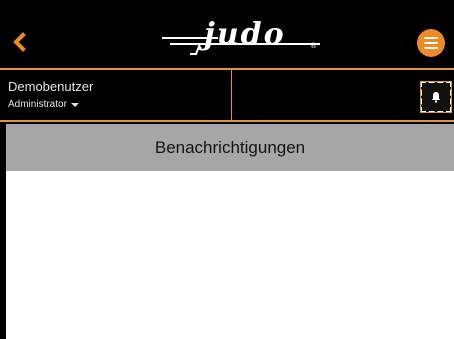 The height and width of the screenshot is (339, 454). I want to click on caret-down-icon, so click(74, 104).